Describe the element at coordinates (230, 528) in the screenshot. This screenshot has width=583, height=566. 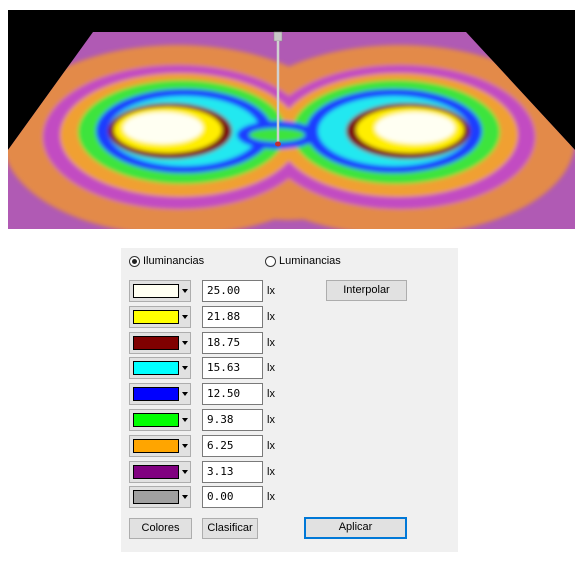
I see `classify-button: Clasificar` at that location.